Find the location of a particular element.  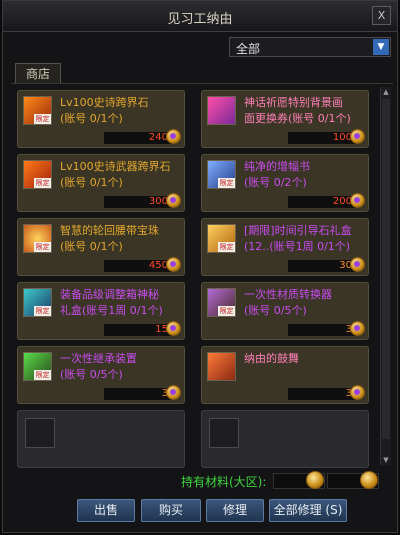

item-name: Lv100史诗跨界石 is located at coordinates (104, 102).